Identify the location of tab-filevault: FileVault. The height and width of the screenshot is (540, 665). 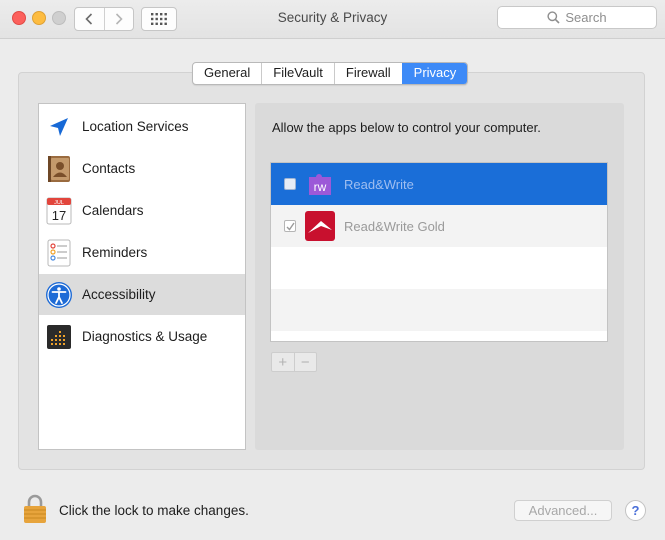
(297, 73).